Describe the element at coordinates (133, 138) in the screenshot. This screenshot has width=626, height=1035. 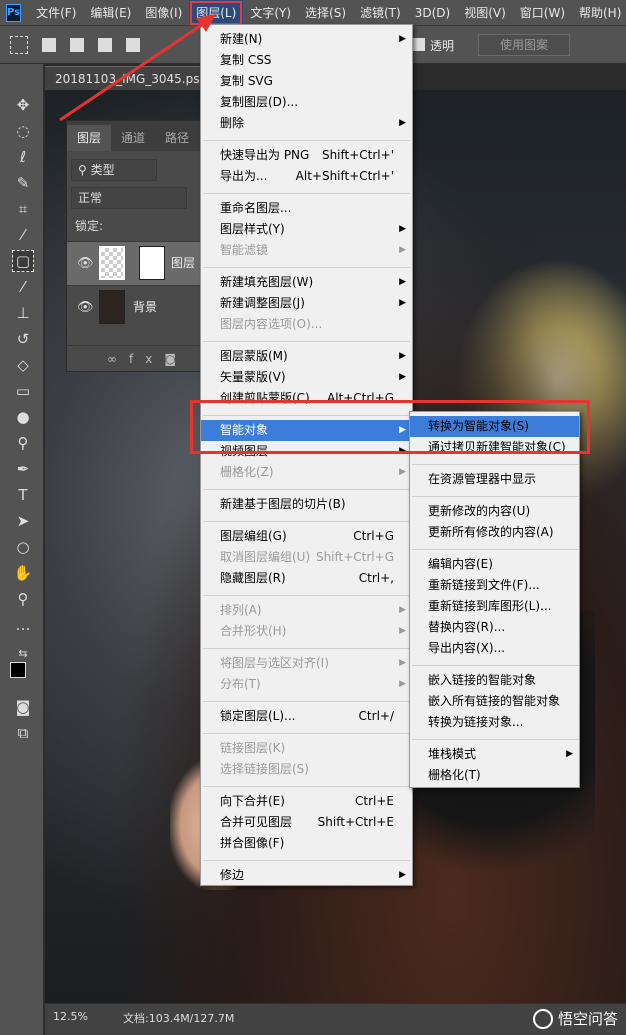
I see `tab-channels: 通道` at that location.